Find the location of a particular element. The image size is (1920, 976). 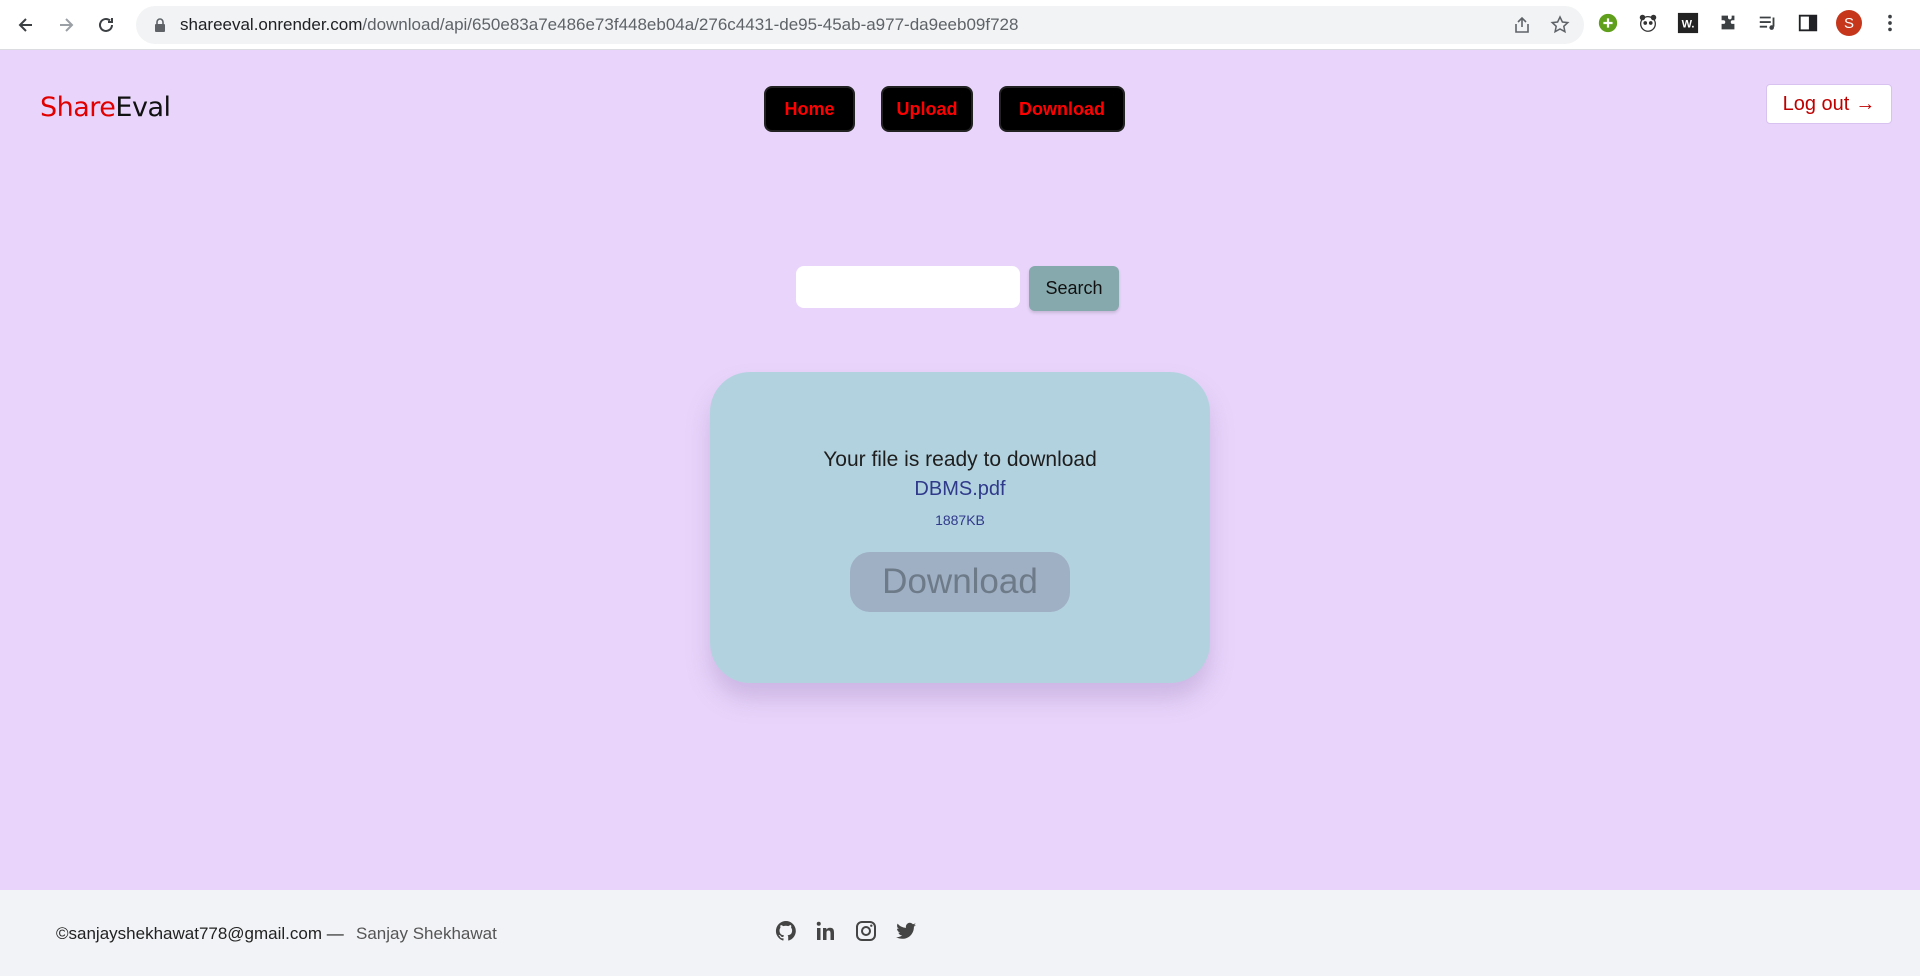

logout-button: Log out → is located at coordinates (1829, 104).